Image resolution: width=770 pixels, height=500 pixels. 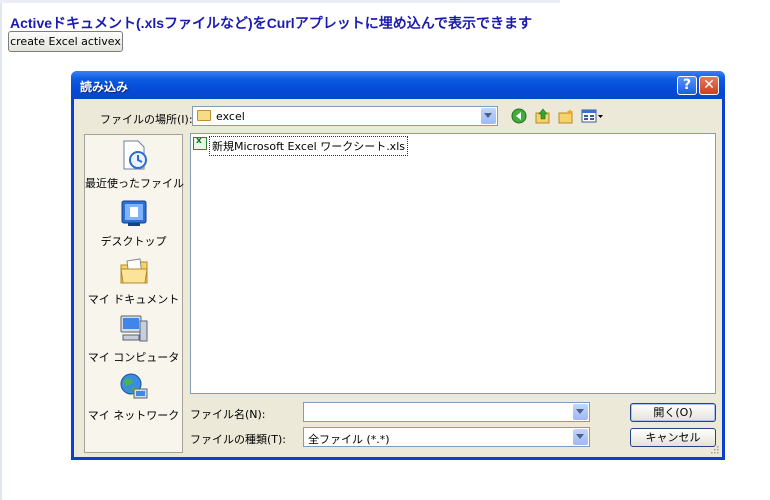 I want to click on folder-icon, so click(x=204, y=115).